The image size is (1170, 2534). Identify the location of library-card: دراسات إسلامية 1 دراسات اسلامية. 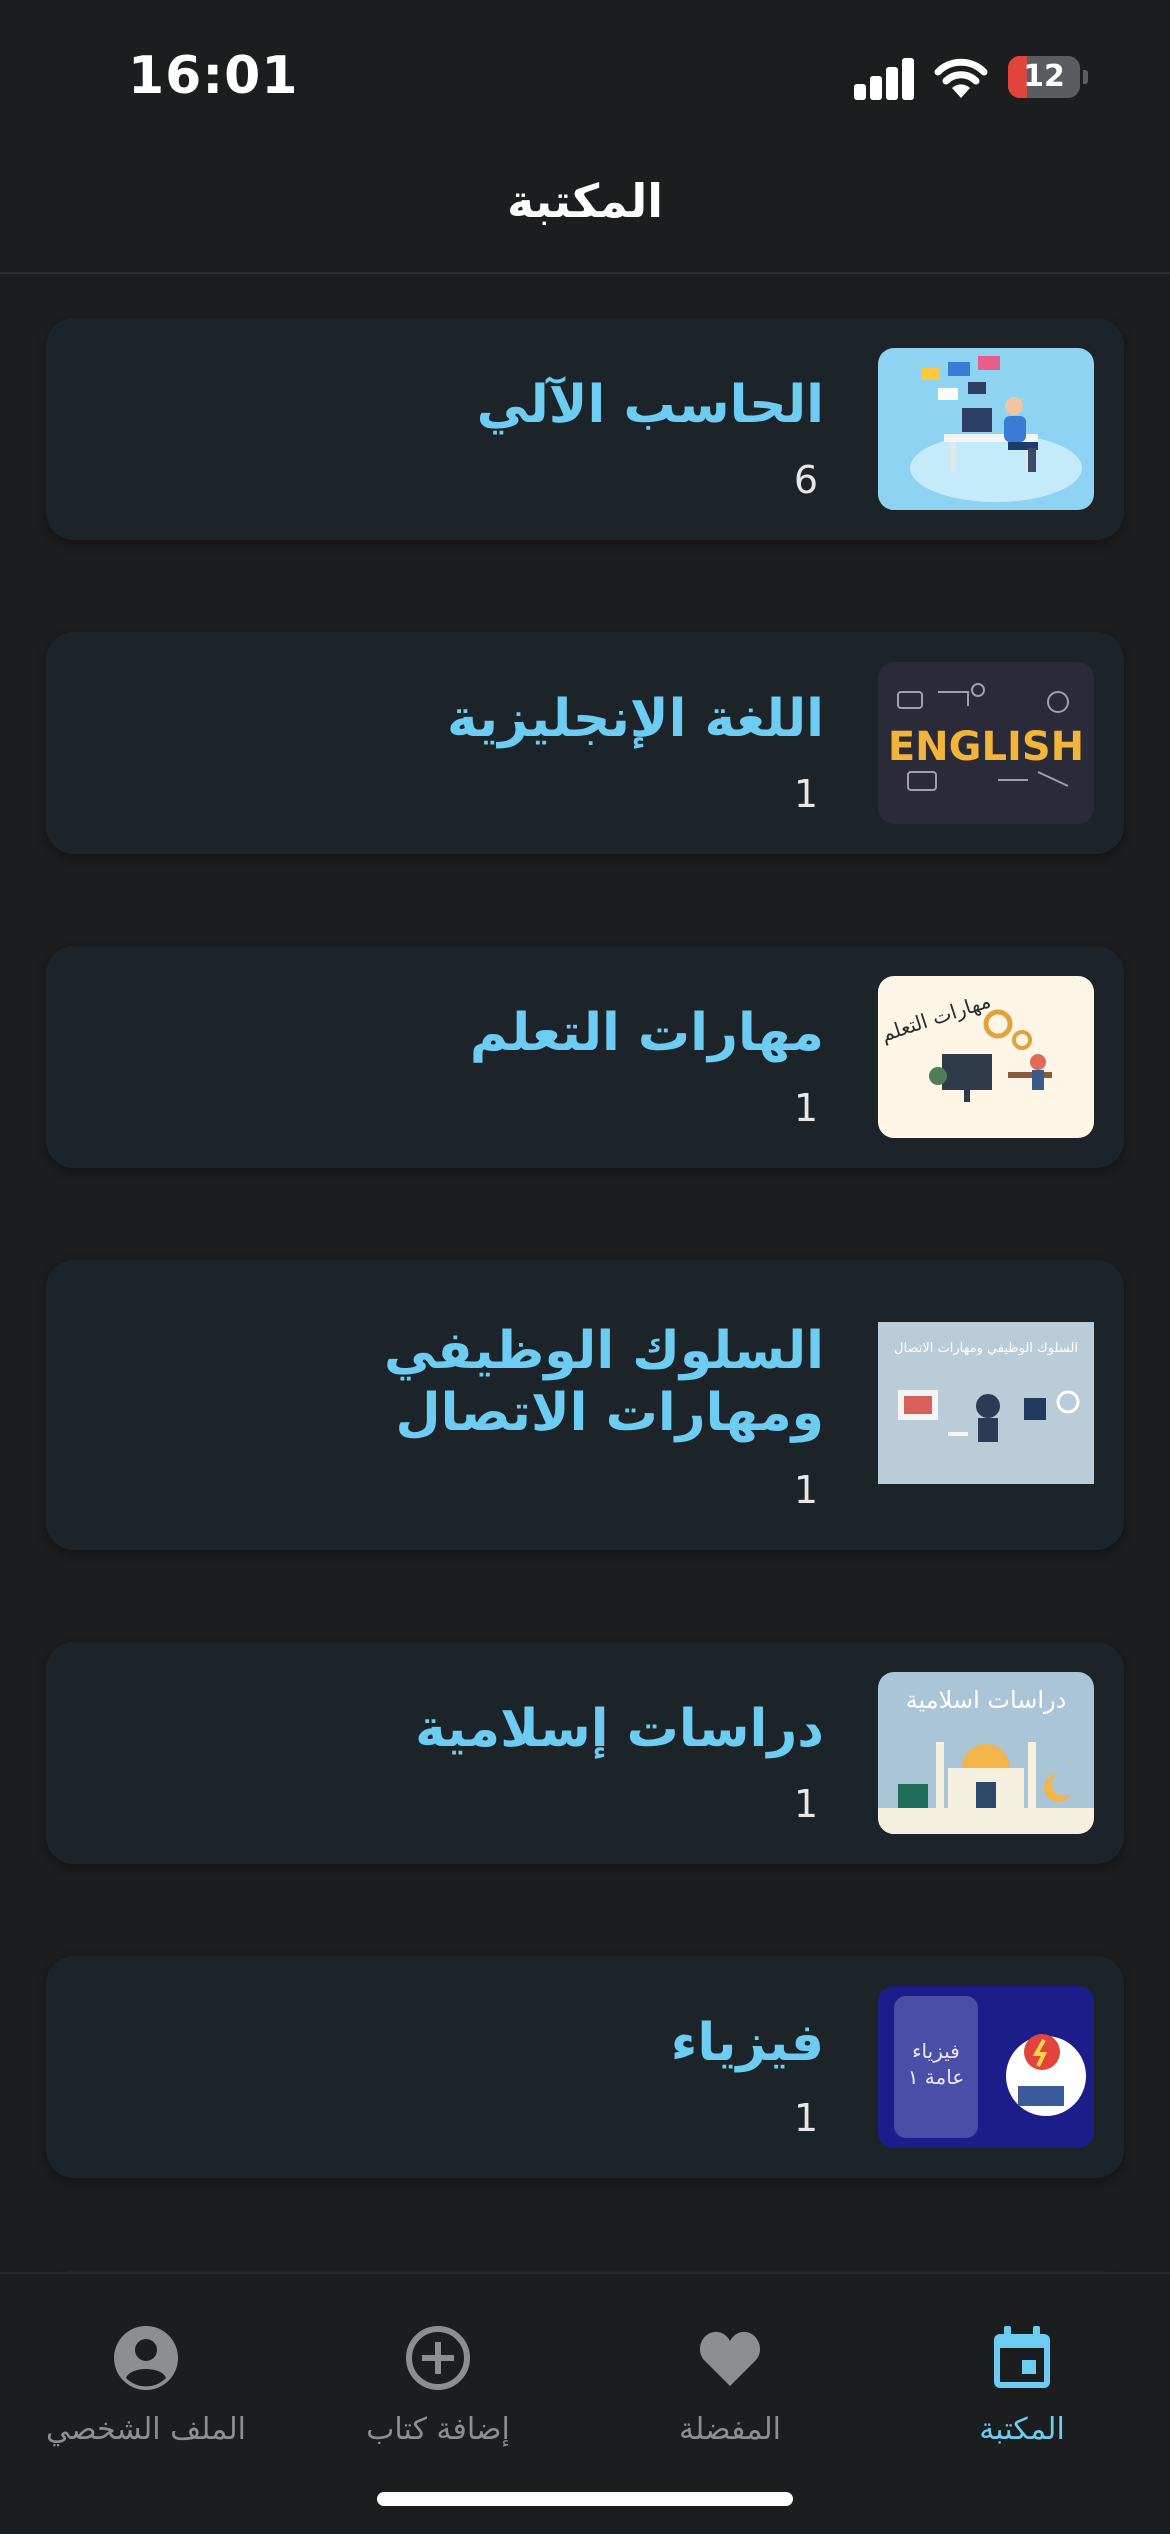
(585, 1753).